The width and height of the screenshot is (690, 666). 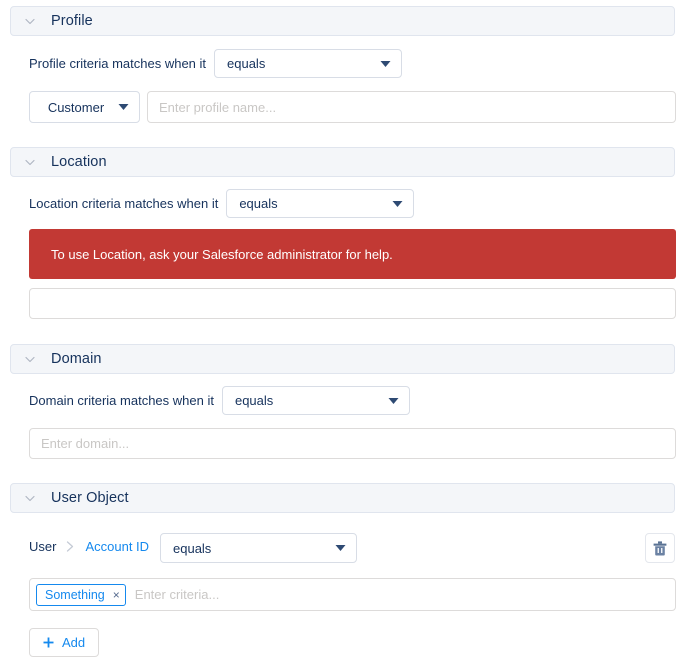 I want to click on section-header-location: Location, so click(x=342, y=162).